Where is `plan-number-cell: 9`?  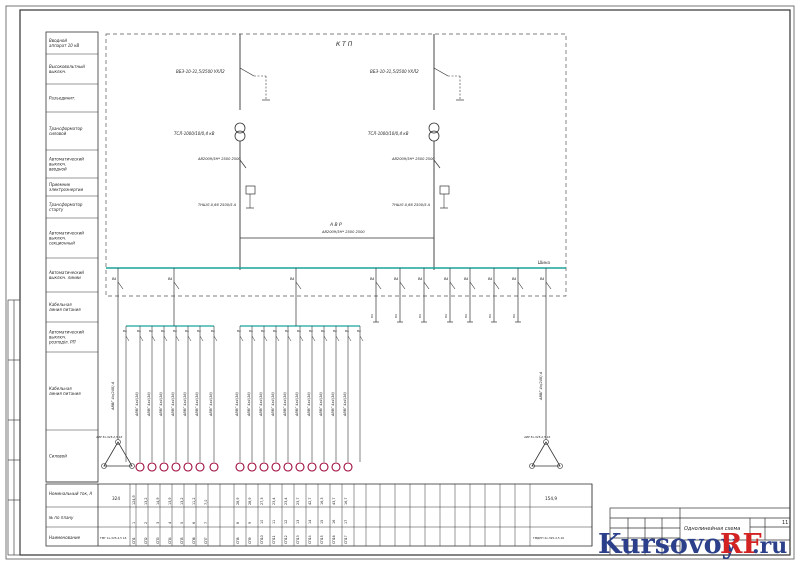
plan-number-cell: 9 is located at coordinates (250, 523).